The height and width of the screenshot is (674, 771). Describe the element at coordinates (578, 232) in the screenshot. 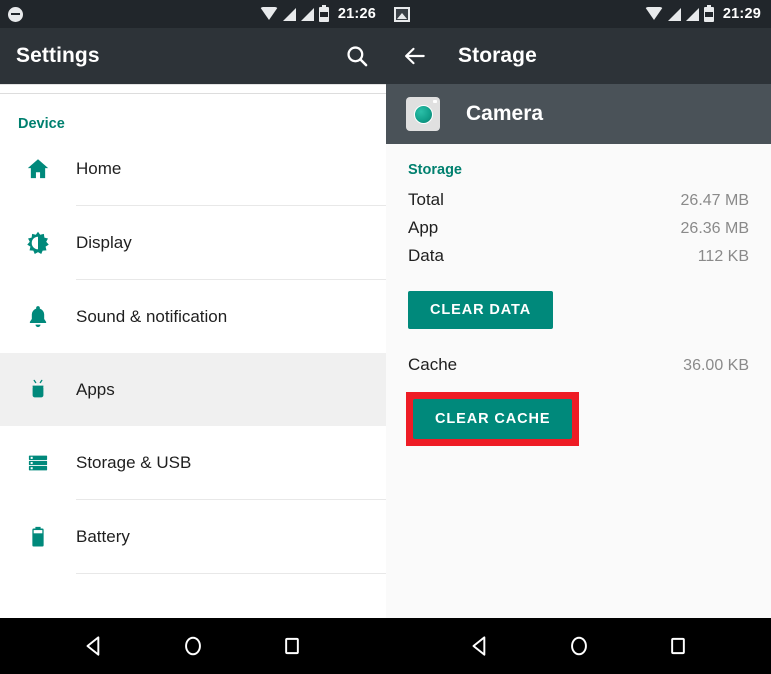

I see `stat-row-app: App 26.36 MB` at that location.